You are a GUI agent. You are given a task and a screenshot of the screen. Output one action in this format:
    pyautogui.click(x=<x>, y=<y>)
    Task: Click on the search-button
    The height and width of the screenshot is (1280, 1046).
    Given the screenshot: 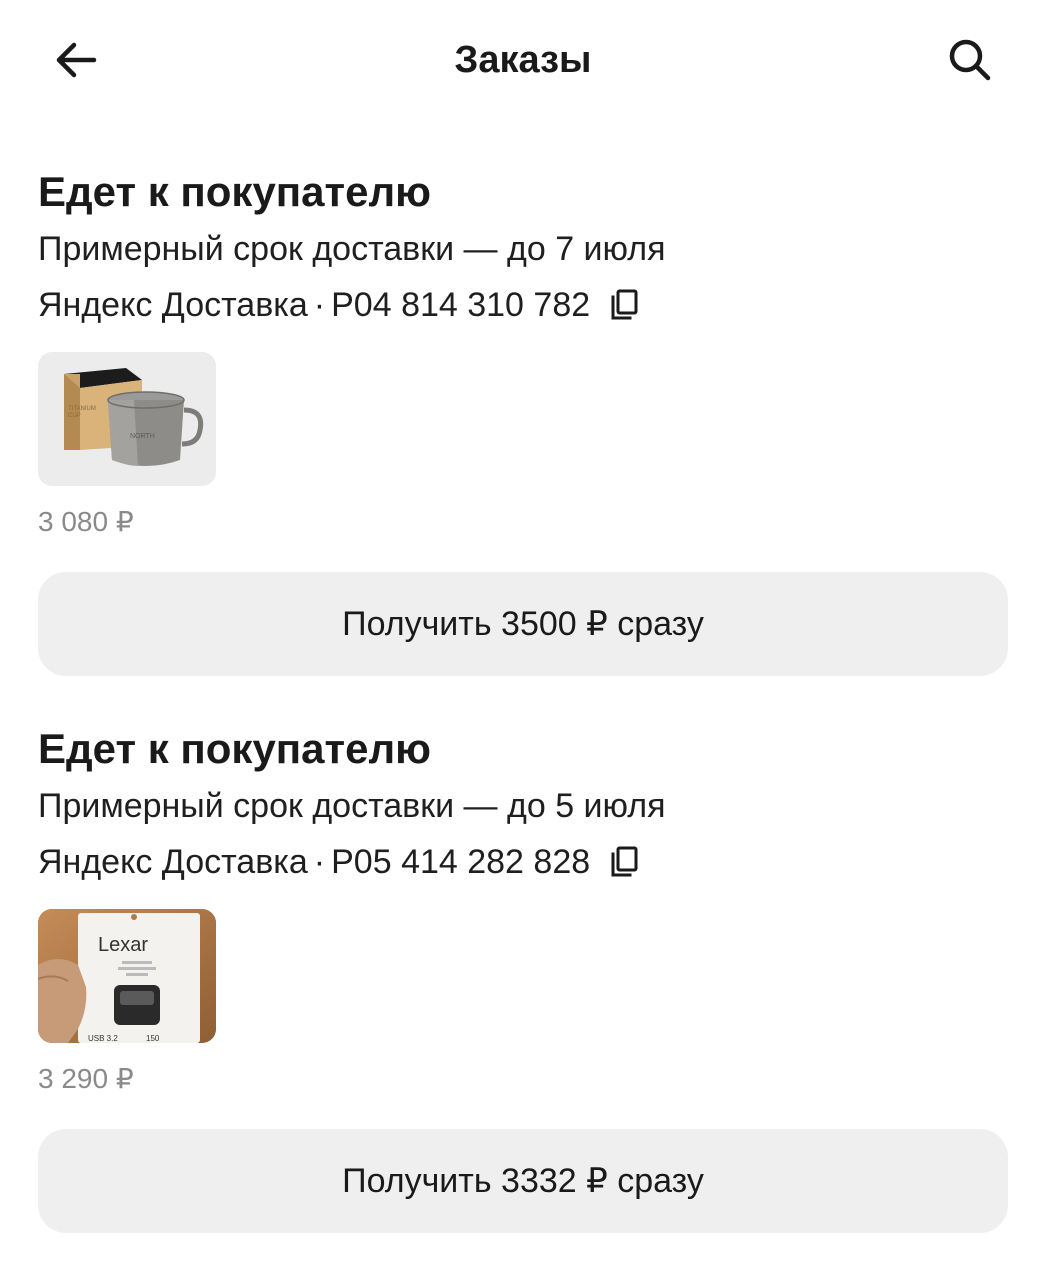 What is the action you would take?
    pyautogui.click(x=970, y=60)
    